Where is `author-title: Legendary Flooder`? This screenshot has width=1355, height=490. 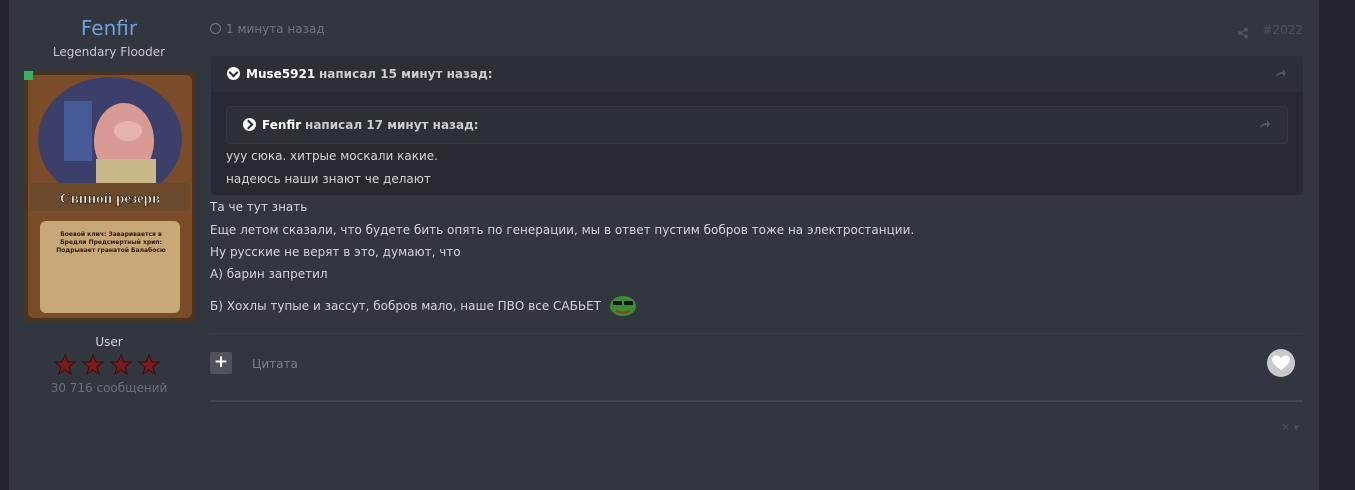
author-title: Legendary Flooder is located at coordinates (109, 52).